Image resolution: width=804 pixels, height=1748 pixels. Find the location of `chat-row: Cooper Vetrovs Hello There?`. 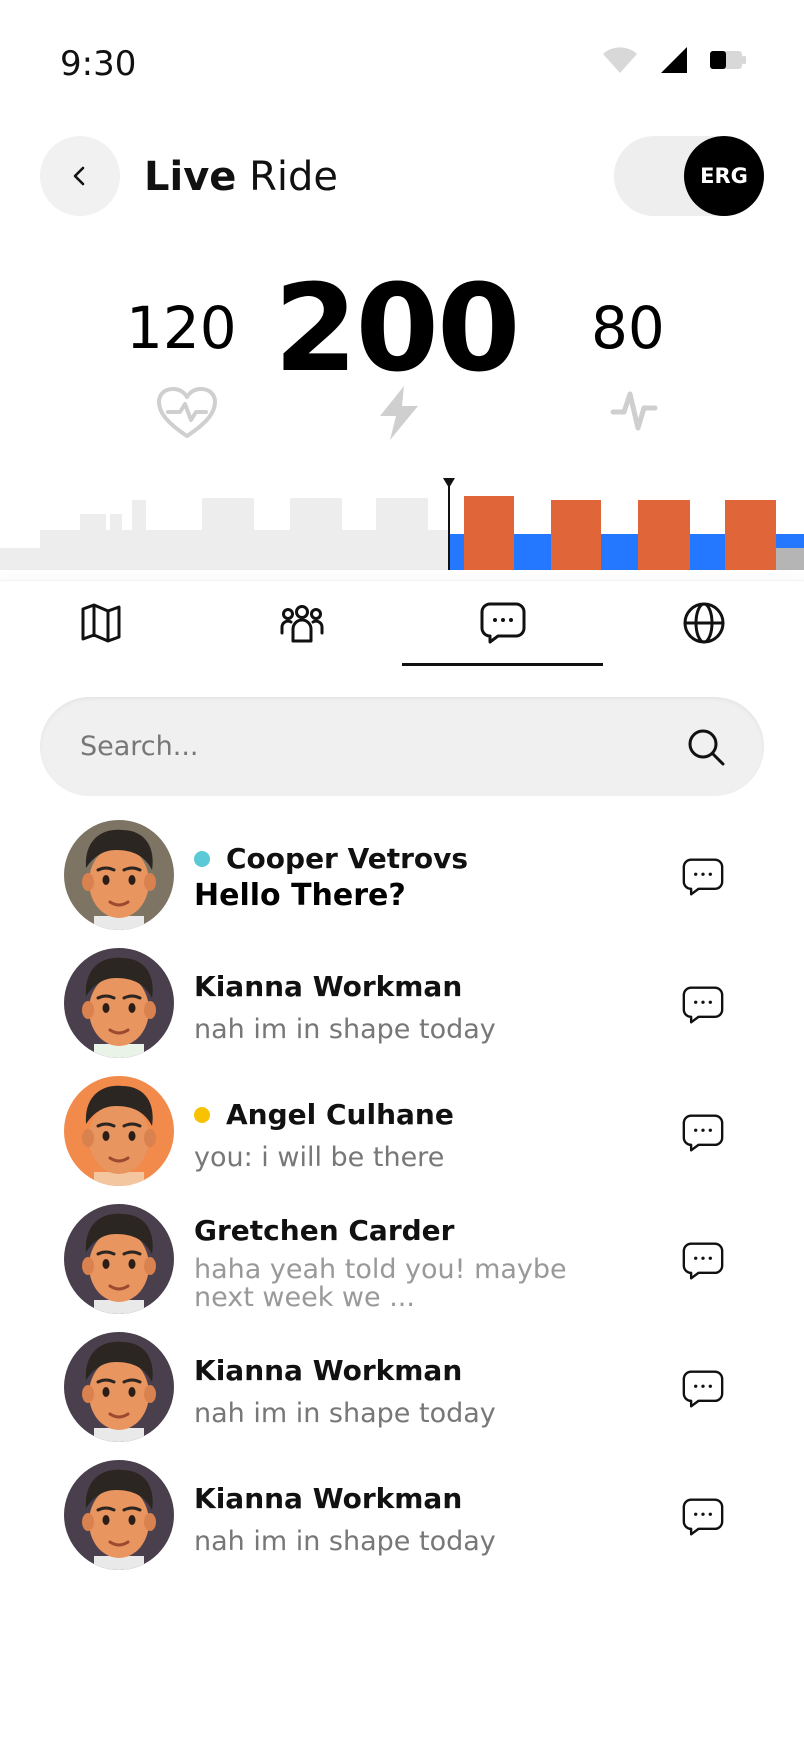

chat-row: Cooper Vetrovs Hello There? is located at coordinates (402, 884).